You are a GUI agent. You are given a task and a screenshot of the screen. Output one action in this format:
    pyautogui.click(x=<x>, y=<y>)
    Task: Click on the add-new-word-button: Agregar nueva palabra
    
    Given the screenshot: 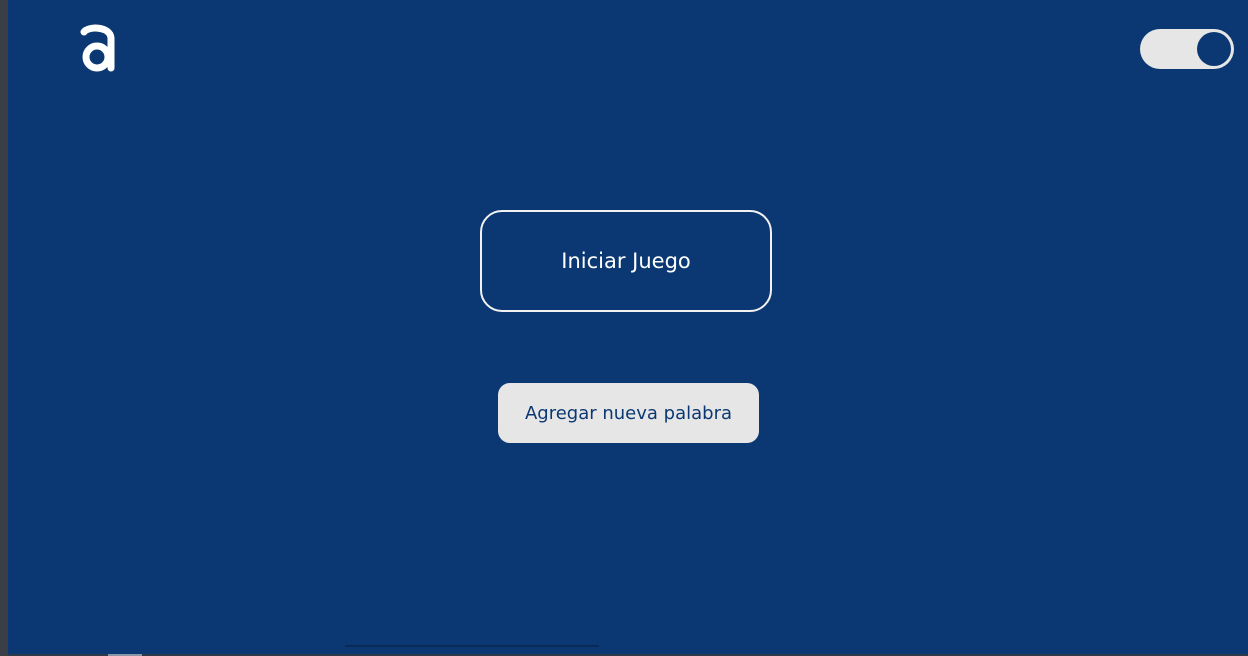 What is the action you would take?
    pyautogui.click(x=628, y=413)
    